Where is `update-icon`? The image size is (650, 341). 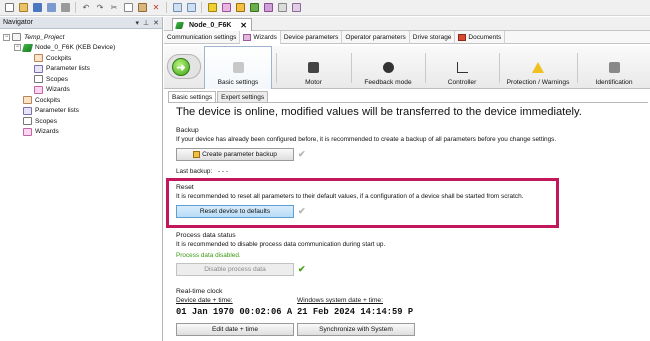
update-icon is located at coordinates (268, 8).